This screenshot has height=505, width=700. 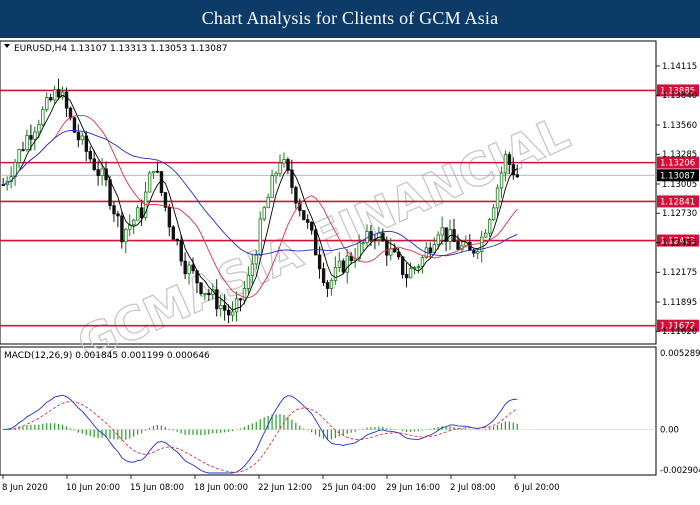 What do you see at coordinates (679, 273) in the screenshot?
I see `y-tick-label: 1.12175` at bounding box center [679, 273].